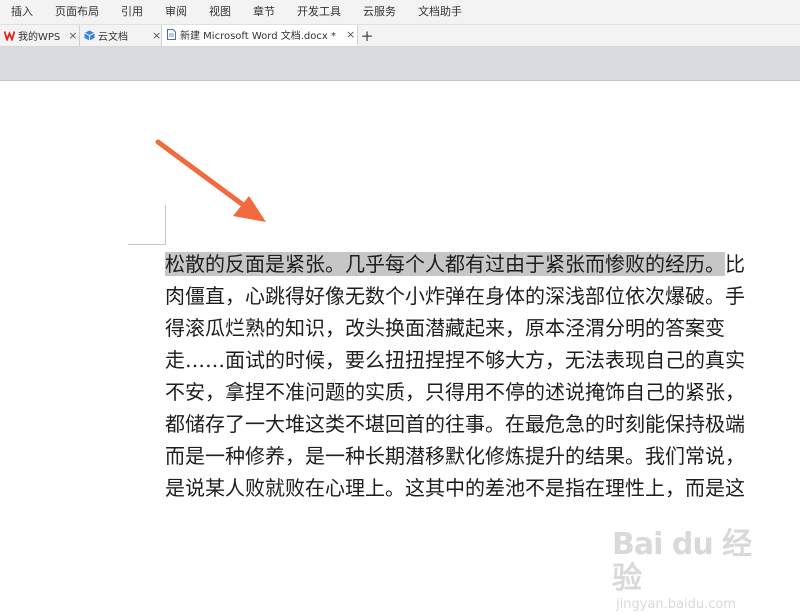 Image resolution: width=800 pixels, height=614 pixels. What do you see at coordinates (455, 296) in the screenshot?
I see `paragraph-line: 肉僵直，心跳得好像无数个小炸弹在身体的深浅部位依次爆破。手` at bounding box center [455, 296].